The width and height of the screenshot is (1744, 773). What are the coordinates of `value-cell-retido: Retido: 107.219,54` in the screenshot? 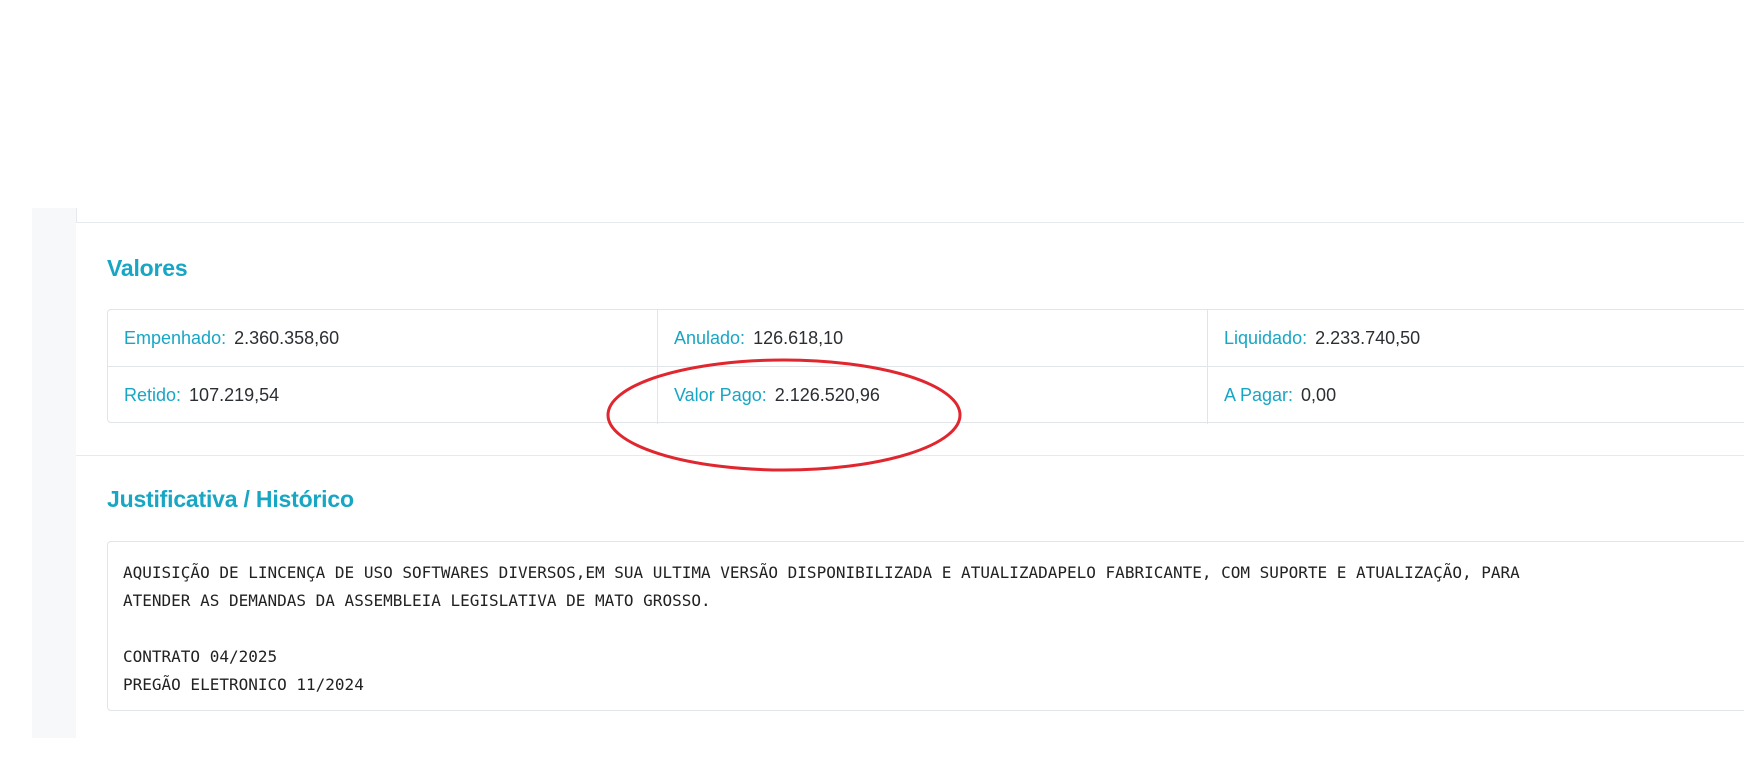 It's located at (383, 395).